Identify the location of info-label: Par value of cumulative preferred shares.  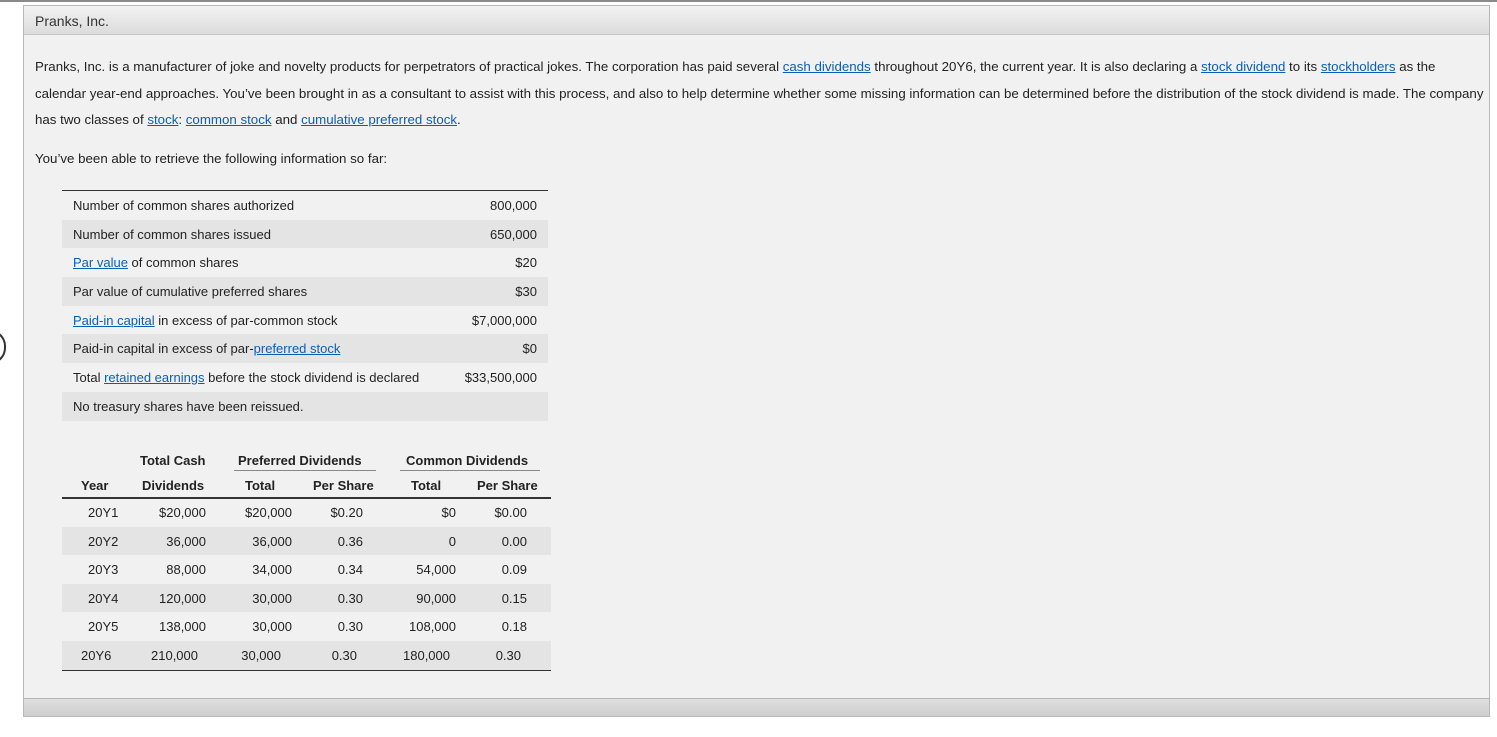
(190, 292).